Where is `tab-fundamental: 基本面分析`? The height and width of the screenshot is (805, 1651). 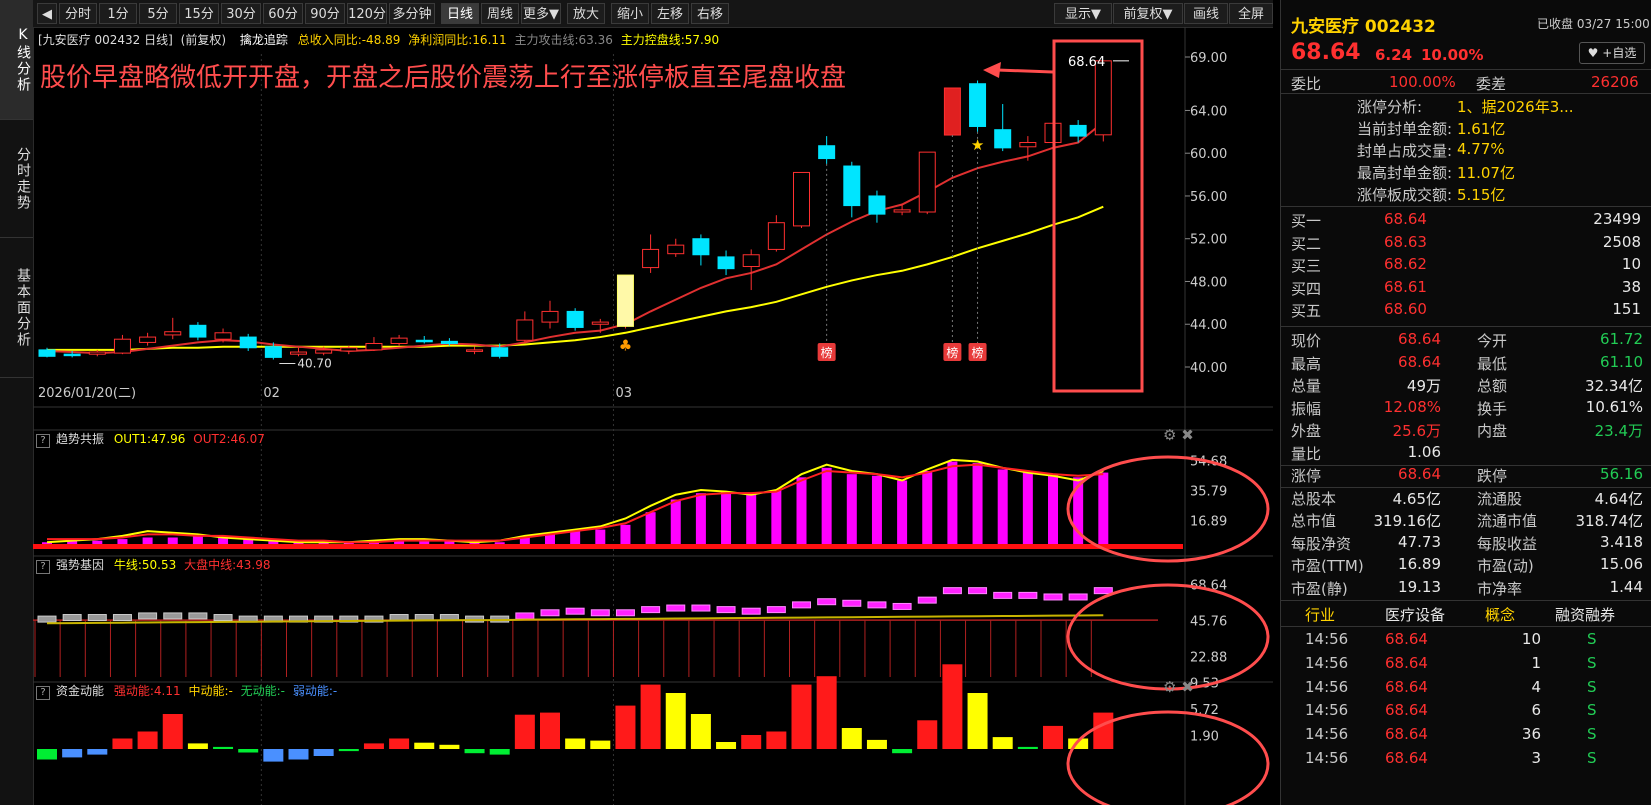
tab-fundamental: 基本面分析 is located at coordinates (16, 308).